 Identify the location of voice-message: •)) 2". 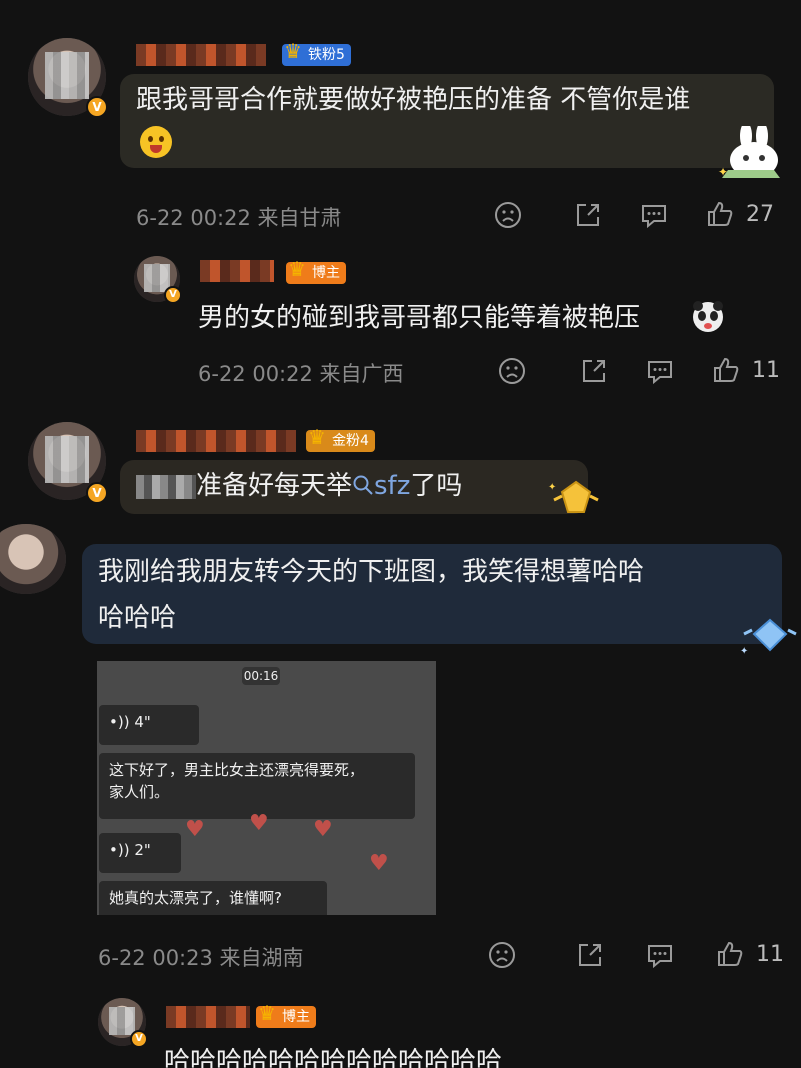
(140, 853).